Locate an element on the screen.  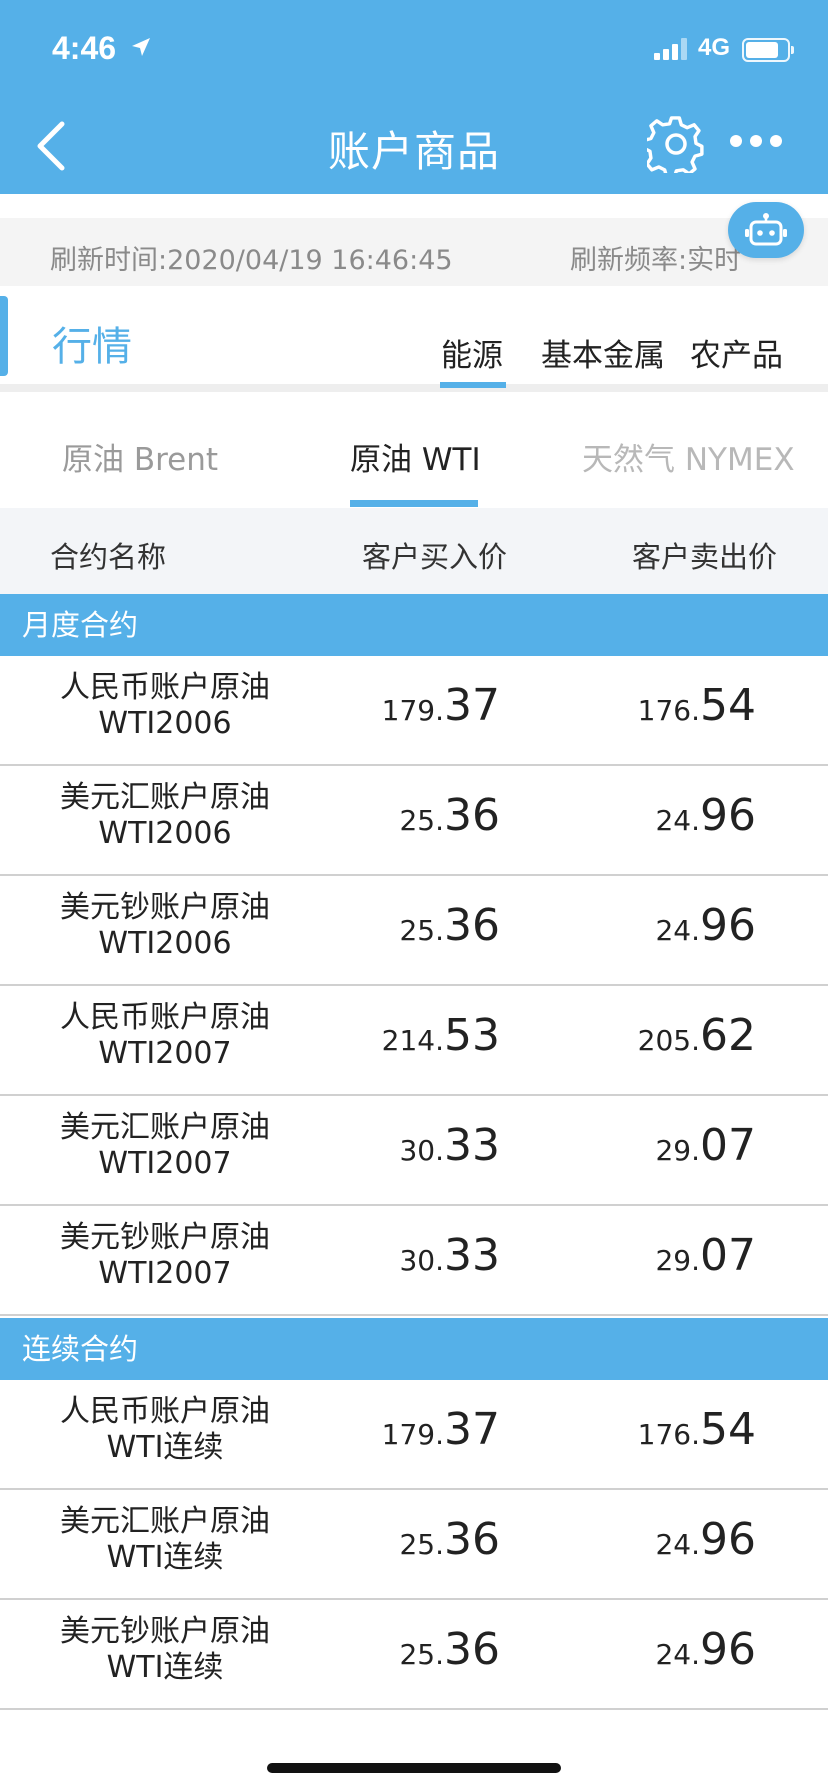
home-indicator is located at coordinates (414, 1768).